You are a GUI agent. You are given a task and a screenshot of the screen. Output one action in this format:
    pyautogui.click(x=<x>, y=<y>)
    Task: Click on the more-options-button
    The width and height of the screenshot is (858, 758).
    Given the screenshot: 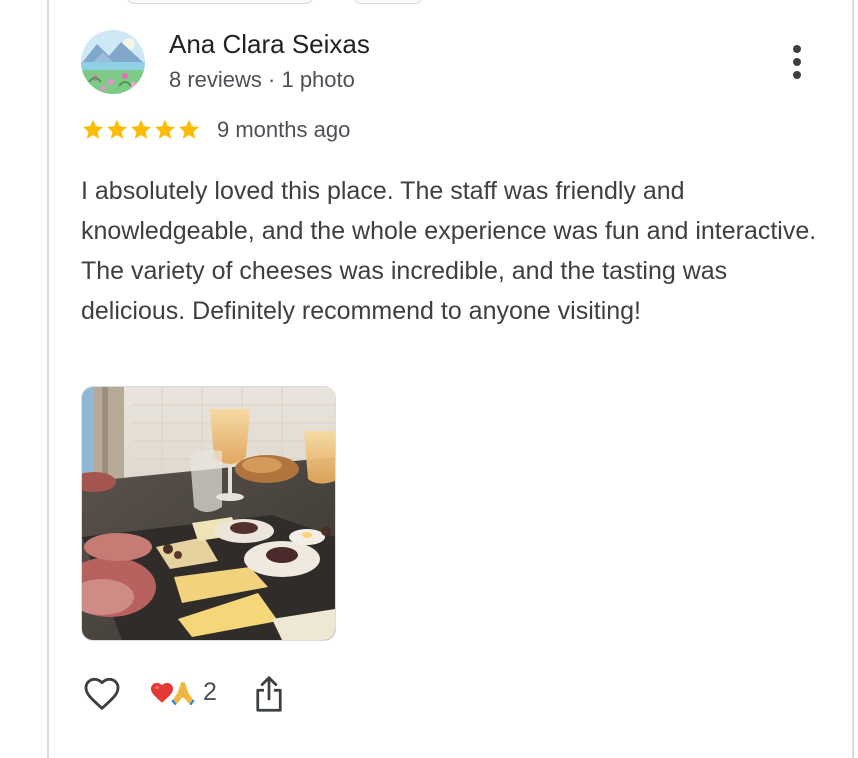 What is the action you would take?
    pyautogui.click(x=797, y=62)
    